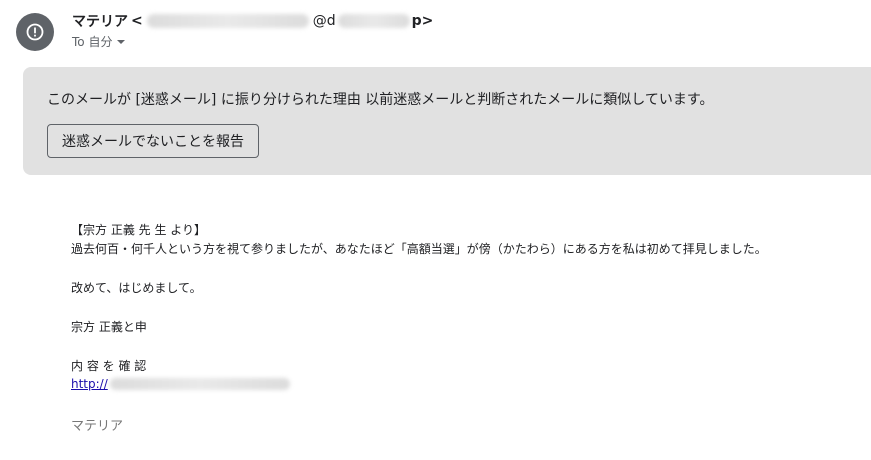  What do you see at coordinates (89, 384) in the screenshot?
I see `link-text: http://` at bounding box center [89, 384].